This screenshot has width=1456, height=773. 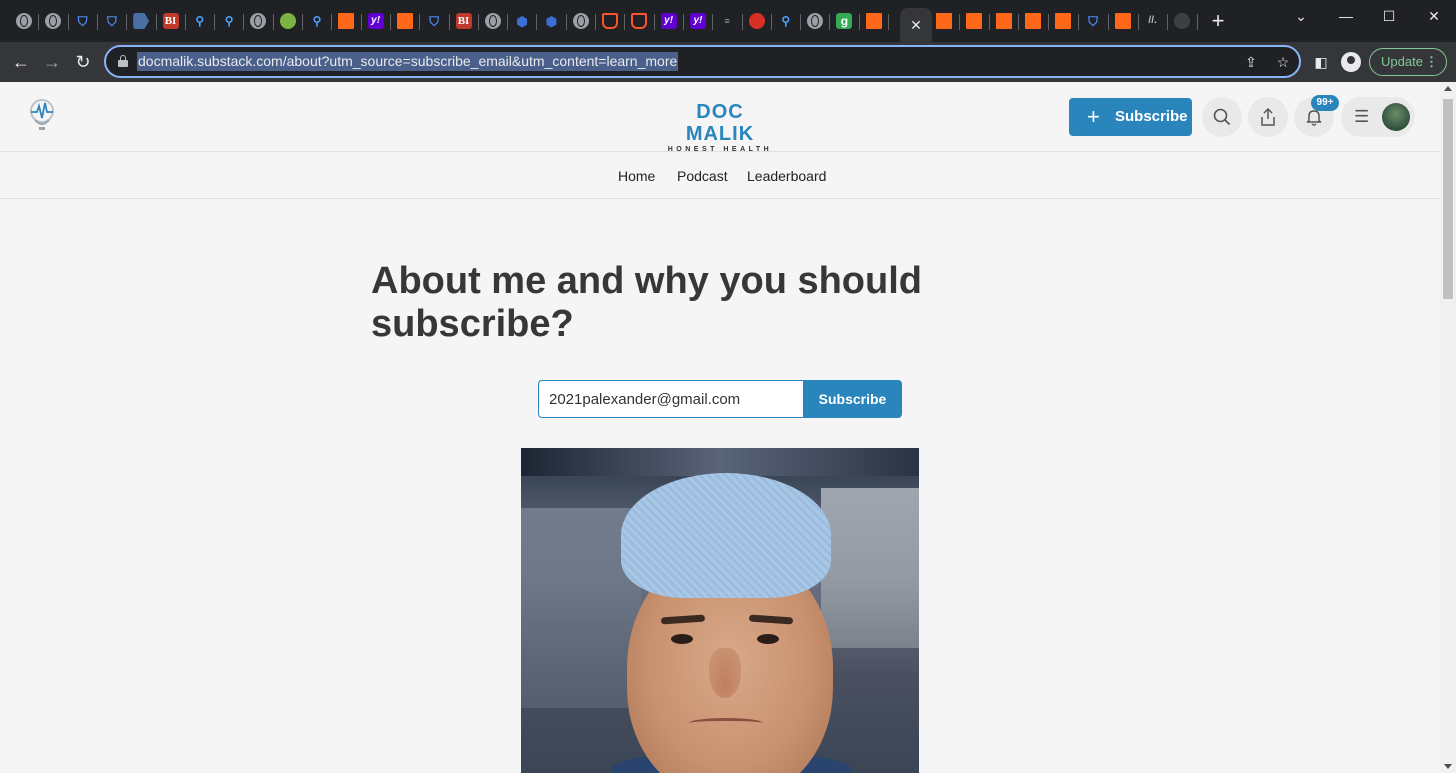 I want to click on nav-home: Home, so click(x=636, y=176).